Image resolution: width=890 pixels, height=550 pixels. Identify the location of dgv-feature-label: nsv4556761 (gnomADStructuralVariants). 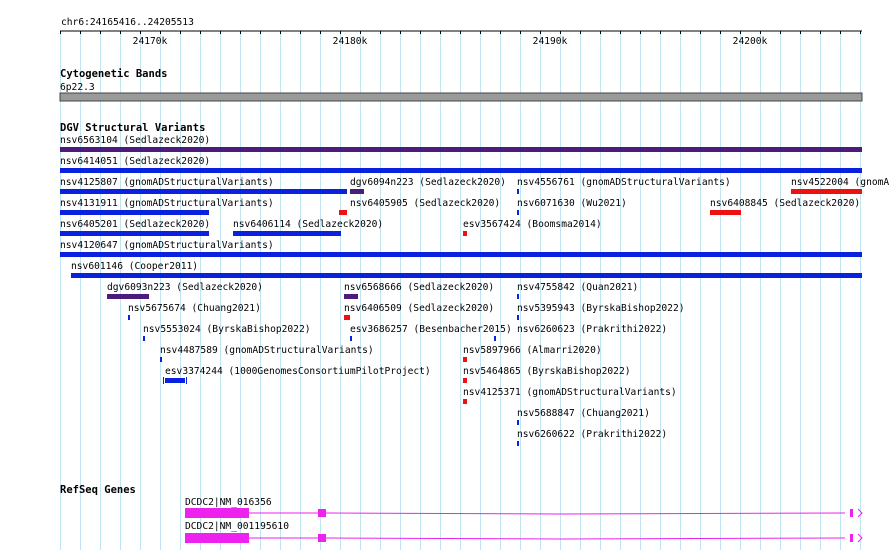
(624, 182).